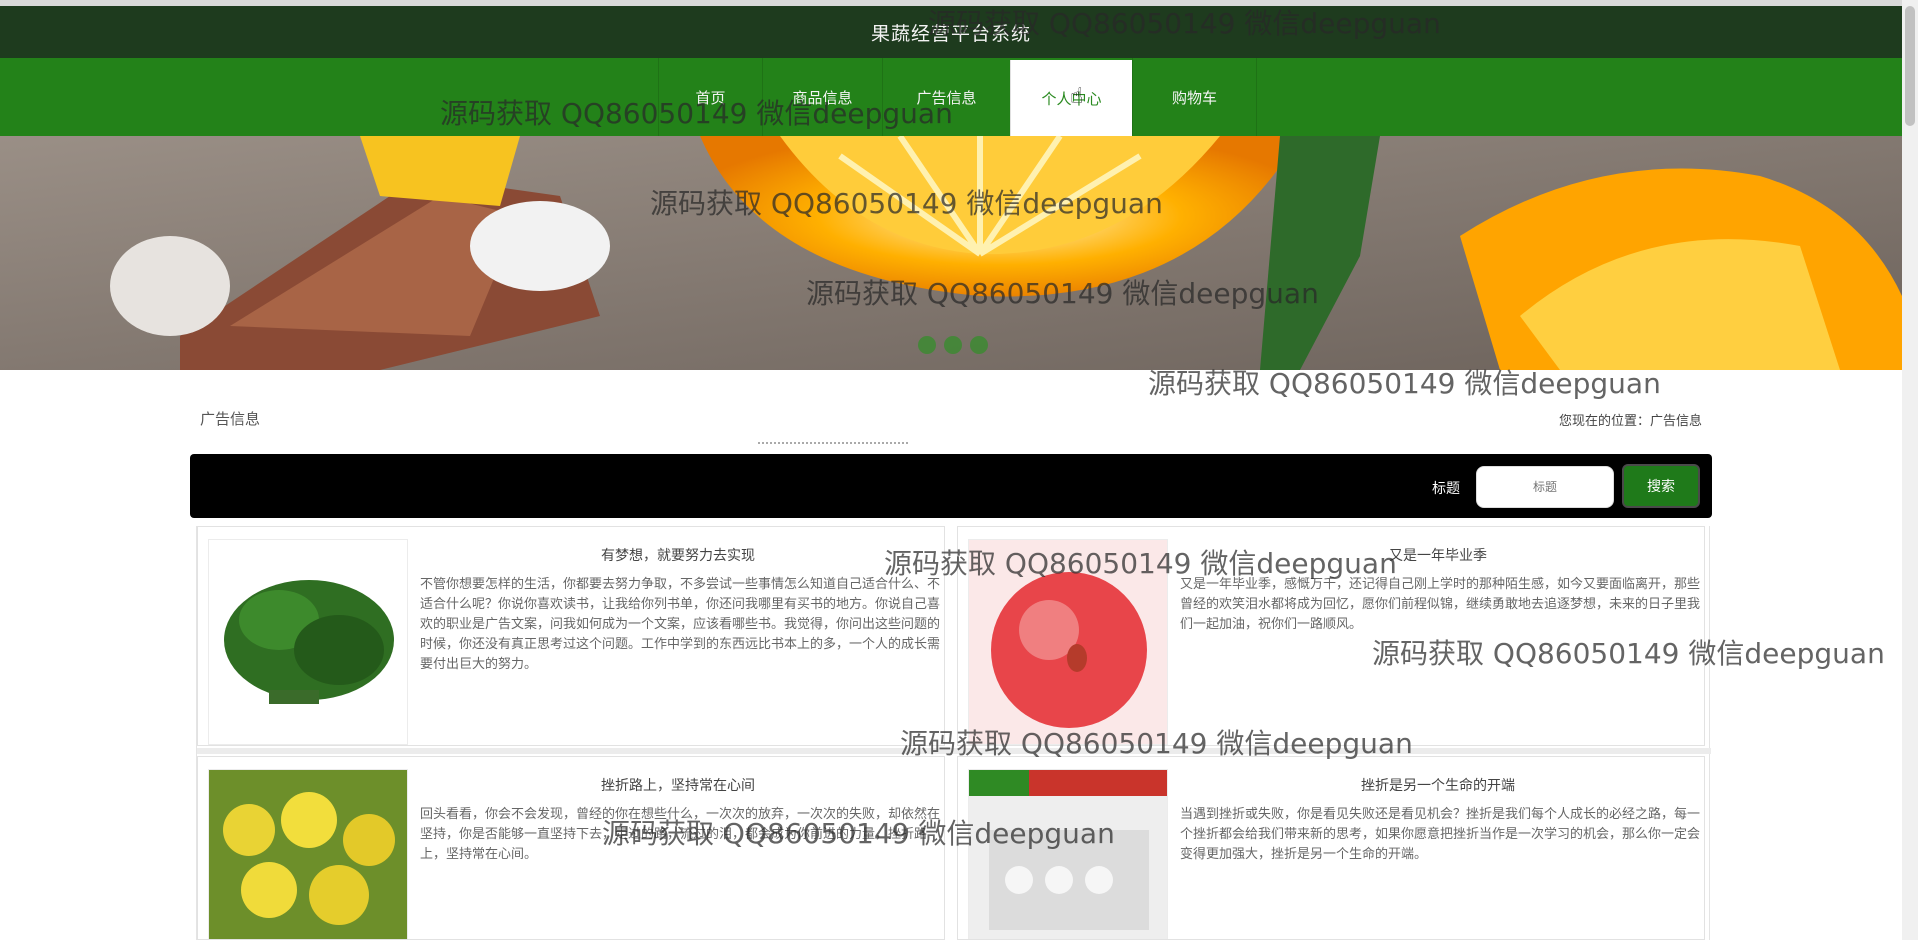 The height and width of the screenshot is (940, 1918). I want to click on nav-item-home: 首页, so click(710, 97).